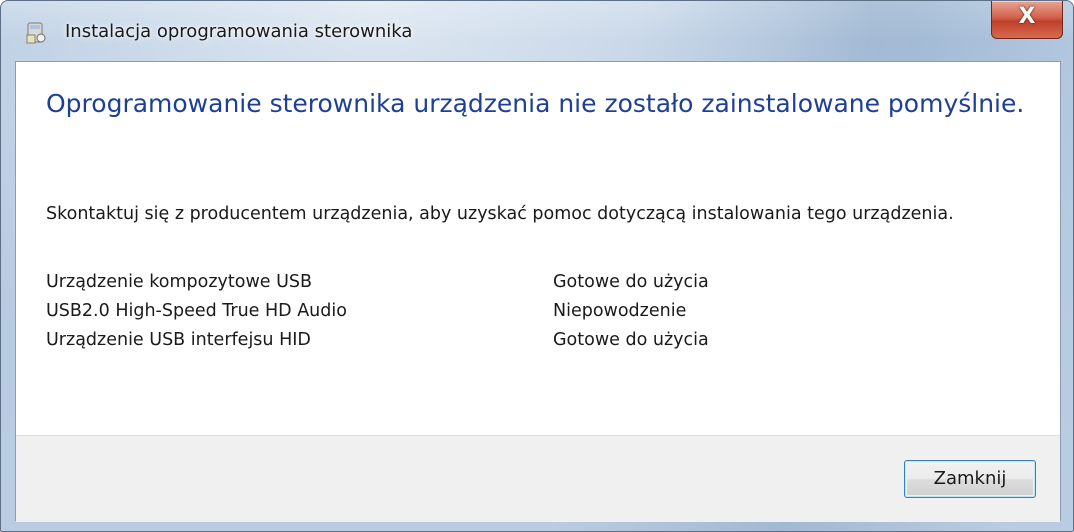 The height and width of the screenshot is (532, 1074). I want to click on window-close-button: X, so click(1027, 20).